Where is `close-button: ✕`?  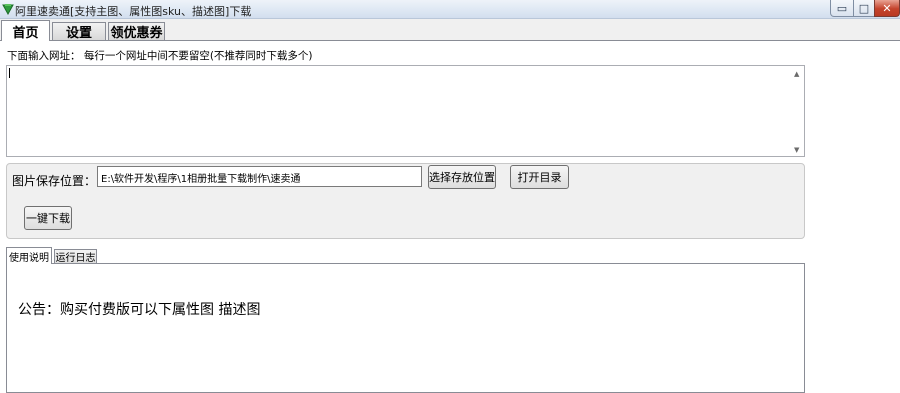 close-button: ✕ is located at coordinates (887, 8).